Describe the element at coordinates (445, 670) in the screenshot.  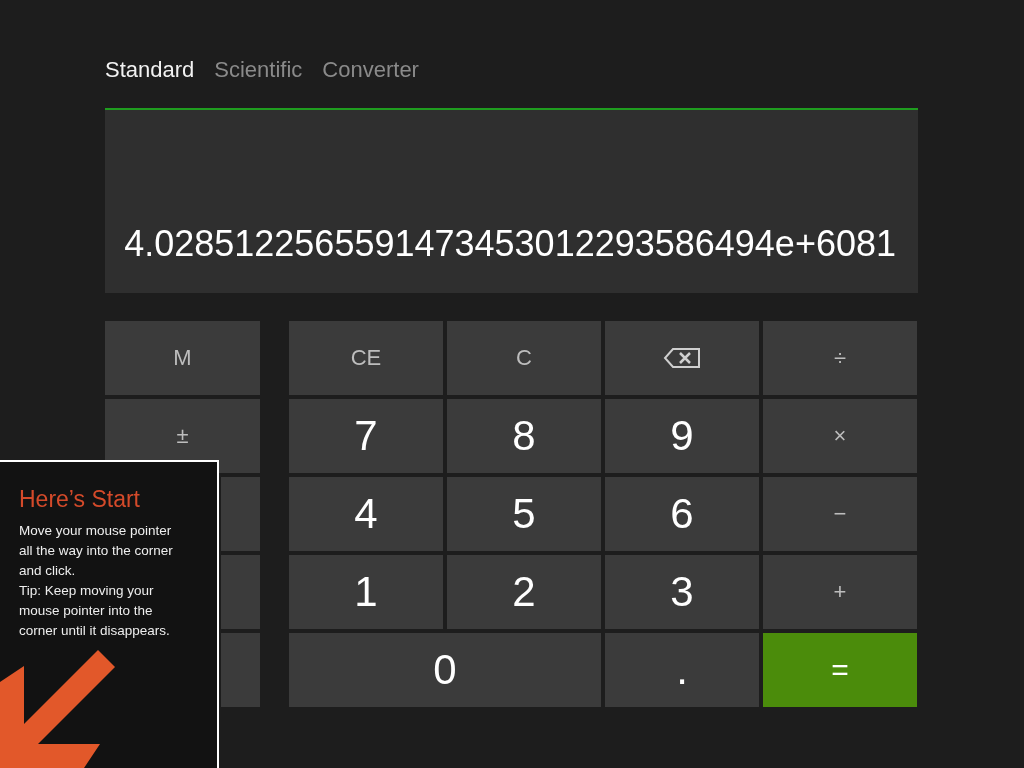
I see `digit-key: 0` at that location.